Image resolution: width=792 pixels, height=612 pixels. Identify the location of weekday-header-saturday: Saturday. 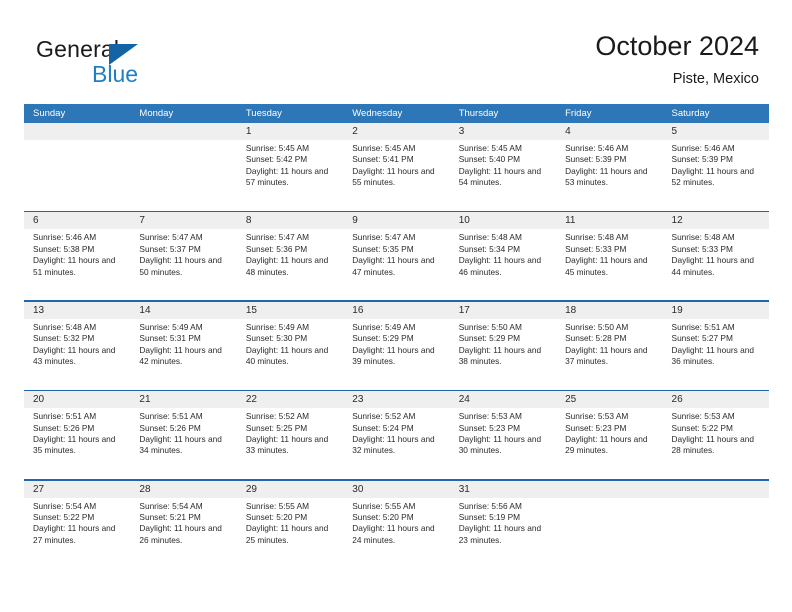
(690, 113).